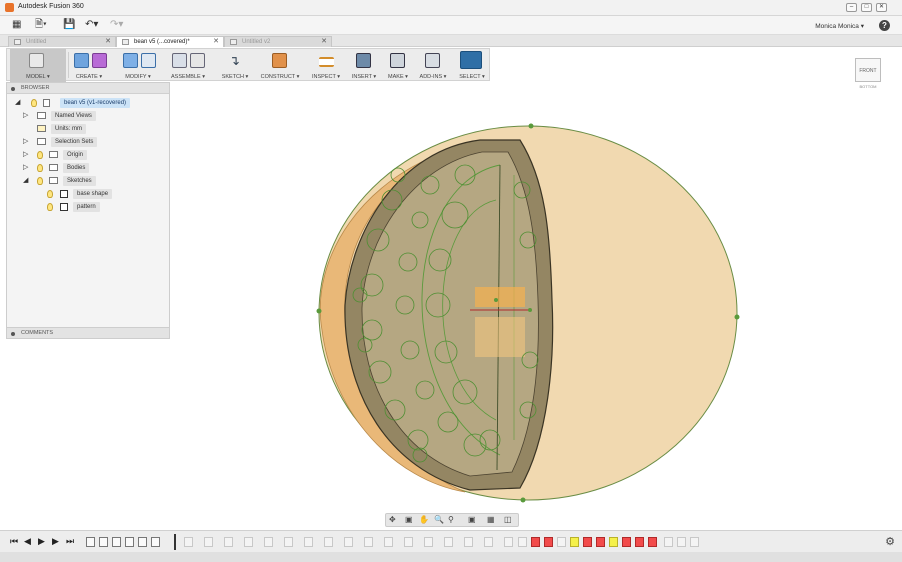  What do you see at coordinates (41, 541) in the screenshot?
I see `play-icon: ▶` at bounding box center [41, 541].